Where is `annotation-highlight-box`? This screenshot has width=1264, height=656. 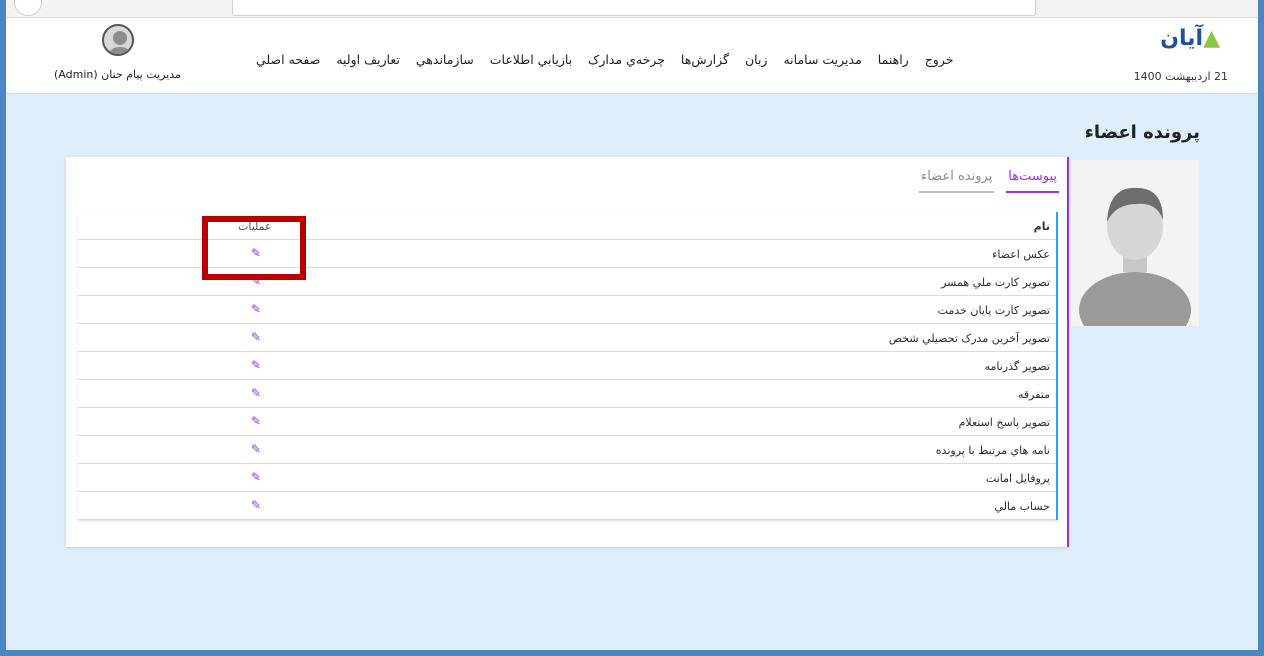 annotation-highlight-box is located at coordinates (254, 248).